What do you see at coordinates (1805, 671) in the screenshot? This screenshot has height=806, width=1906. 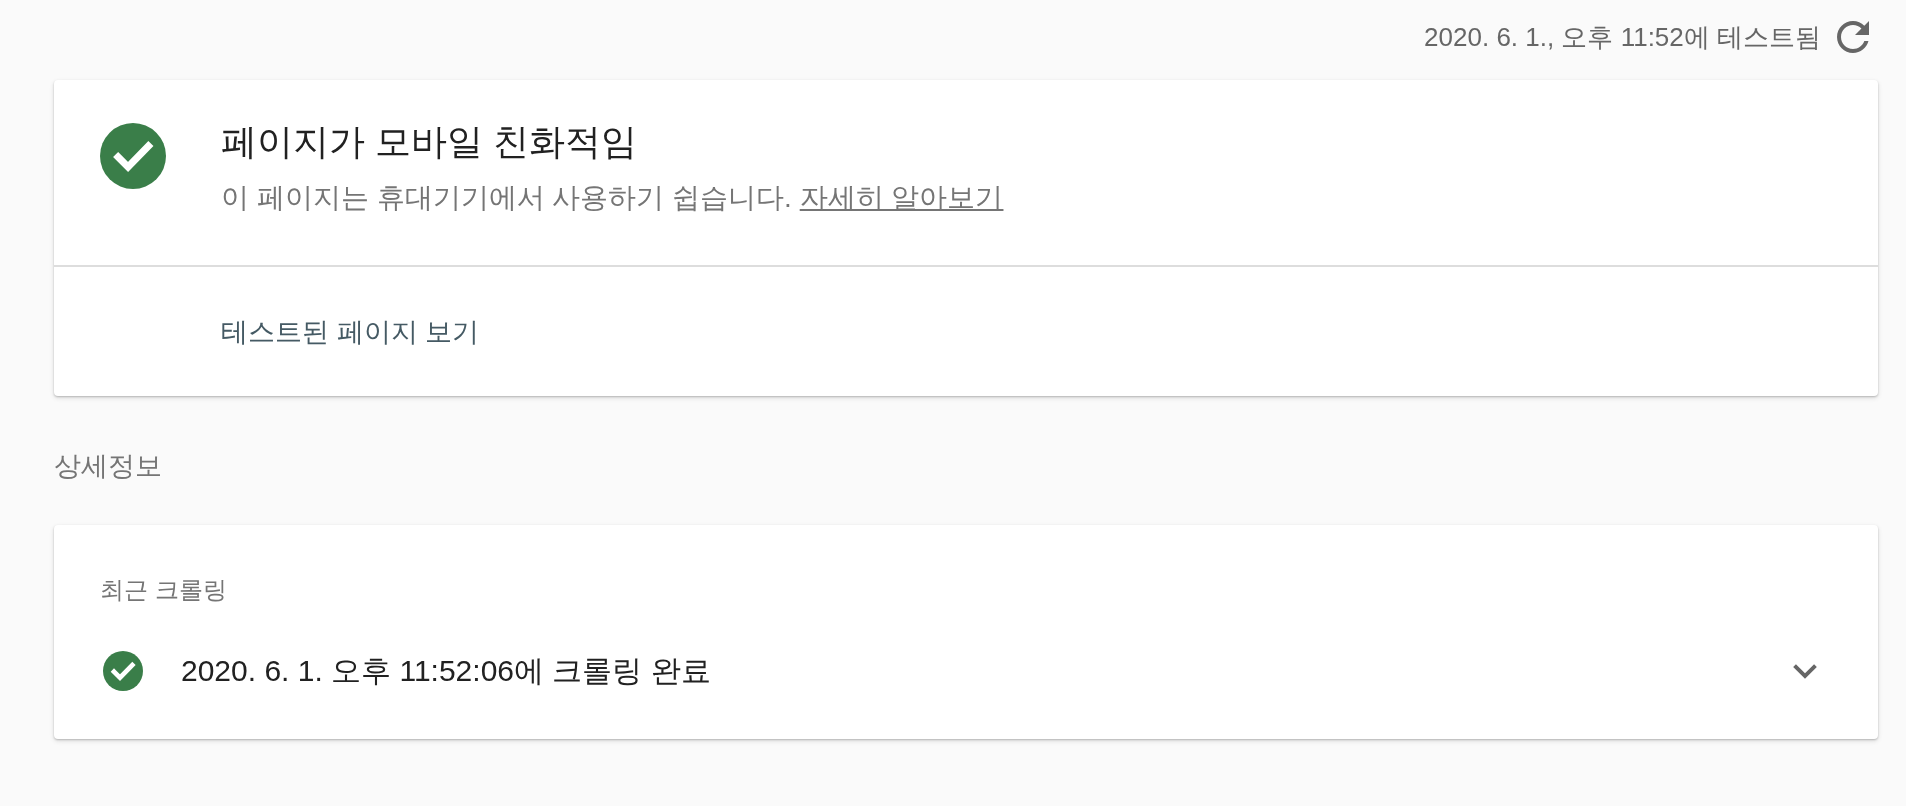 I see `chevron-down-icon` at bounding box center [1805, 671].